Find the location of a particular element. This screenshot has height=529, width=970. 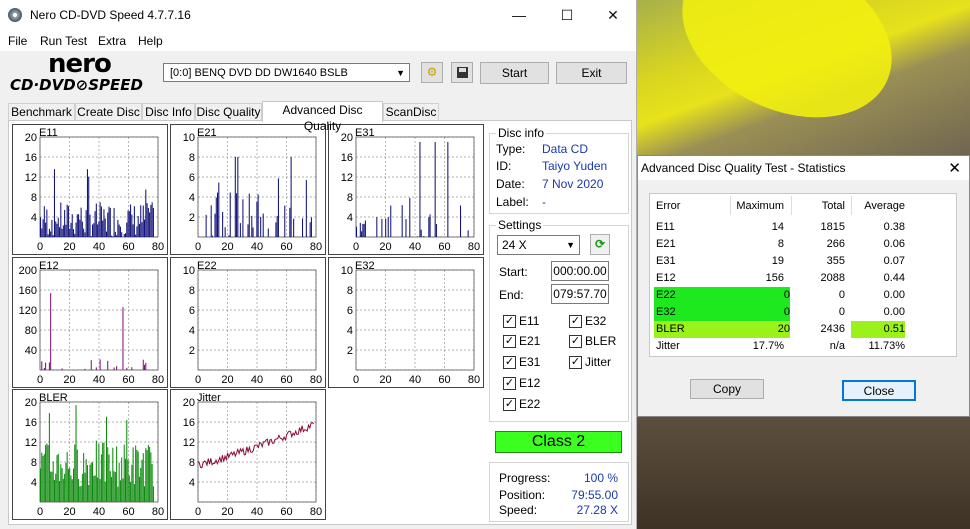

save-button is located at coordinates (462, 72).